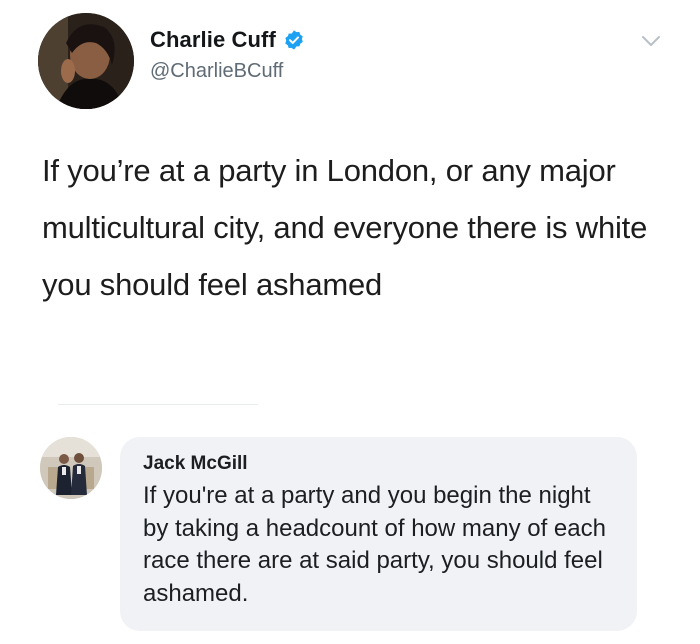 The image size is (700, 644). What do you see at coordinates (294, 40) in the screenshot?
I see `verified-badge-icon` at bounding box center [294, 40].